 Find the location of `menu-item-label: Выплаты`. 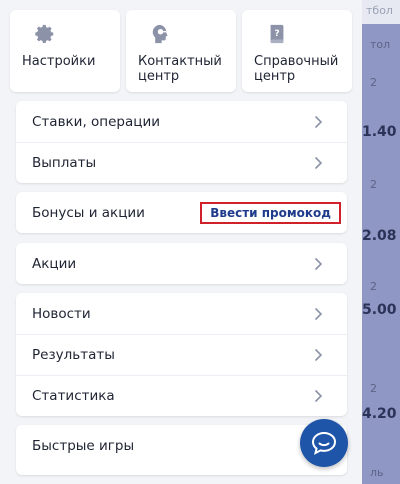

menu-item-label: Выплаты is located at coordinates (64, 163).